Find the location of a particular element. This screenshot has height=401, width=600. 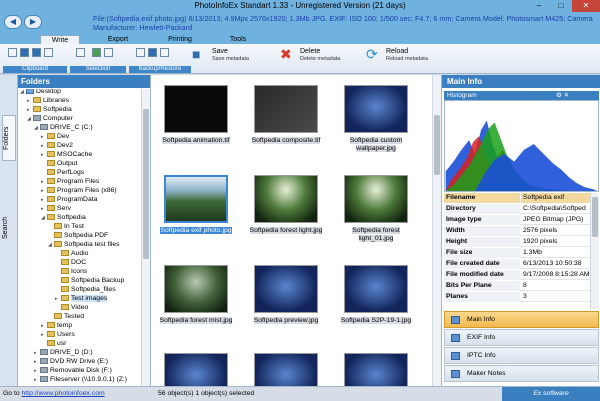

tab-search: Search is located at coordinates (9, 228).